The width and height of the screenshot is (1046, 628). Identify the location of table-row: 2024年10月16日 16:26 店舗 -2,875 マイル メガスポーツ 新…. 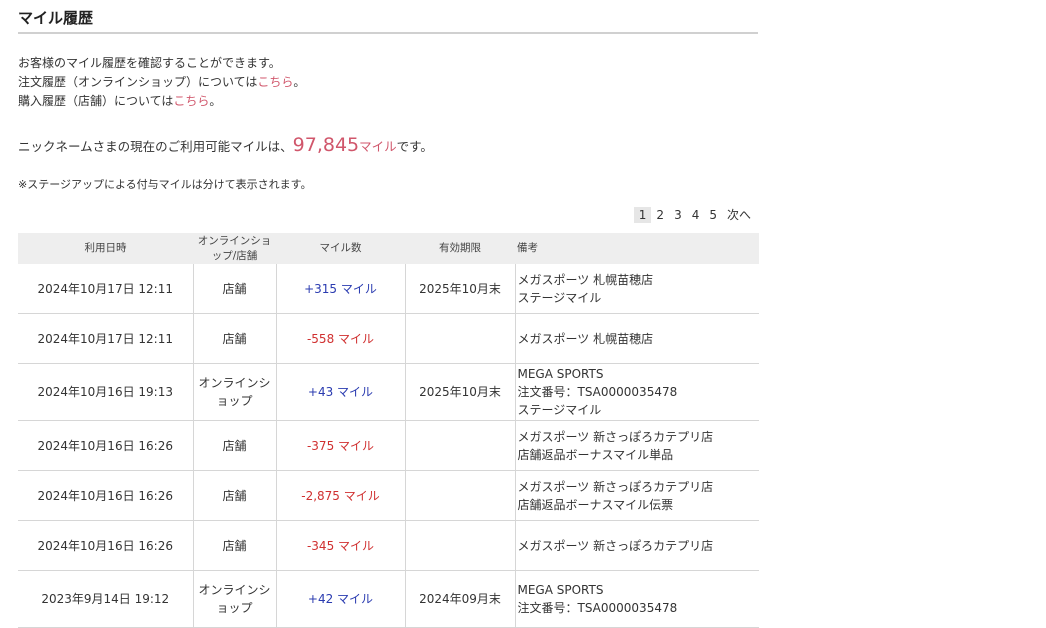
(388, 495).